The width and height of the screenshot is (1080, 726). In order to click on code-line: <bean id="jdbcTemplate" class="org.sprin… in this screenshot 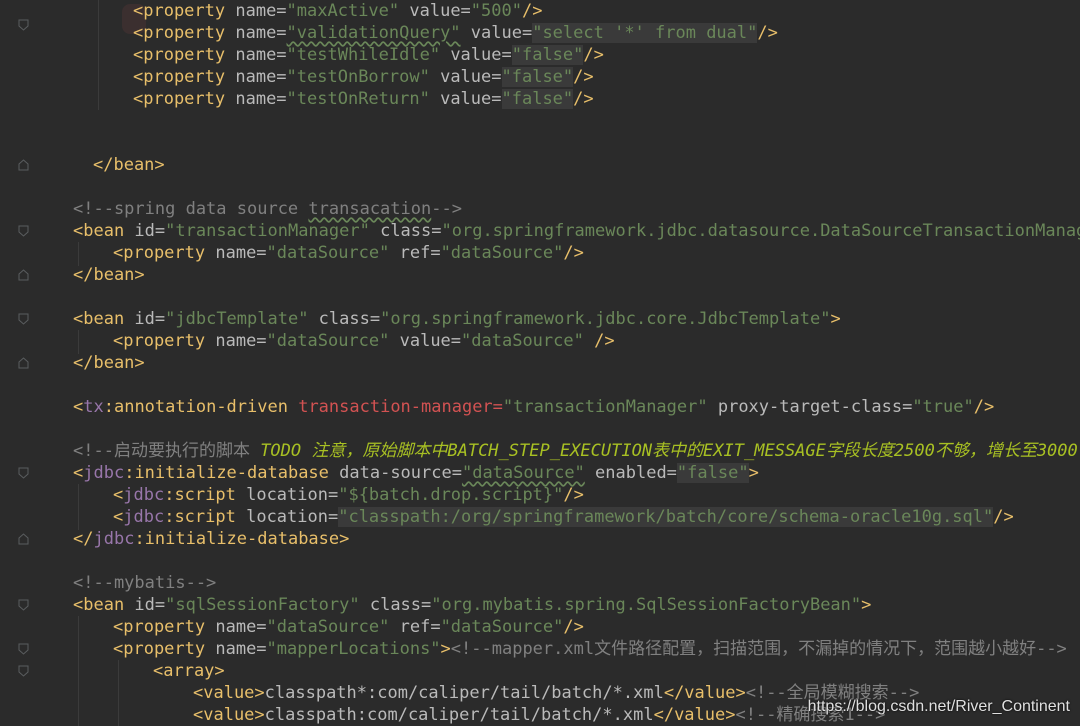, I will do `click(457, 319)`.